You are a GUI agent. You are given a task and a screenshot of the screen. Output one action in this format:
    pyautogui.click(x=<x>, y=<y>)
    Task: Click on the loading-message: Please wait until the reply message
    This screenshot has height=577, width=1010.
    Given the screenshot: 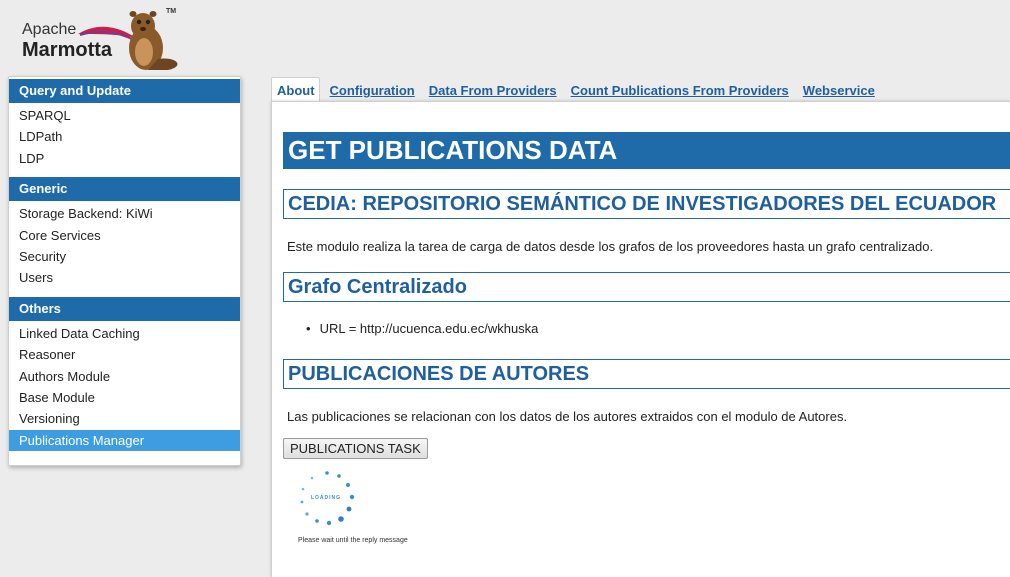 What is the action you would take?
    pyautogui.click(x=353, y=540)
    